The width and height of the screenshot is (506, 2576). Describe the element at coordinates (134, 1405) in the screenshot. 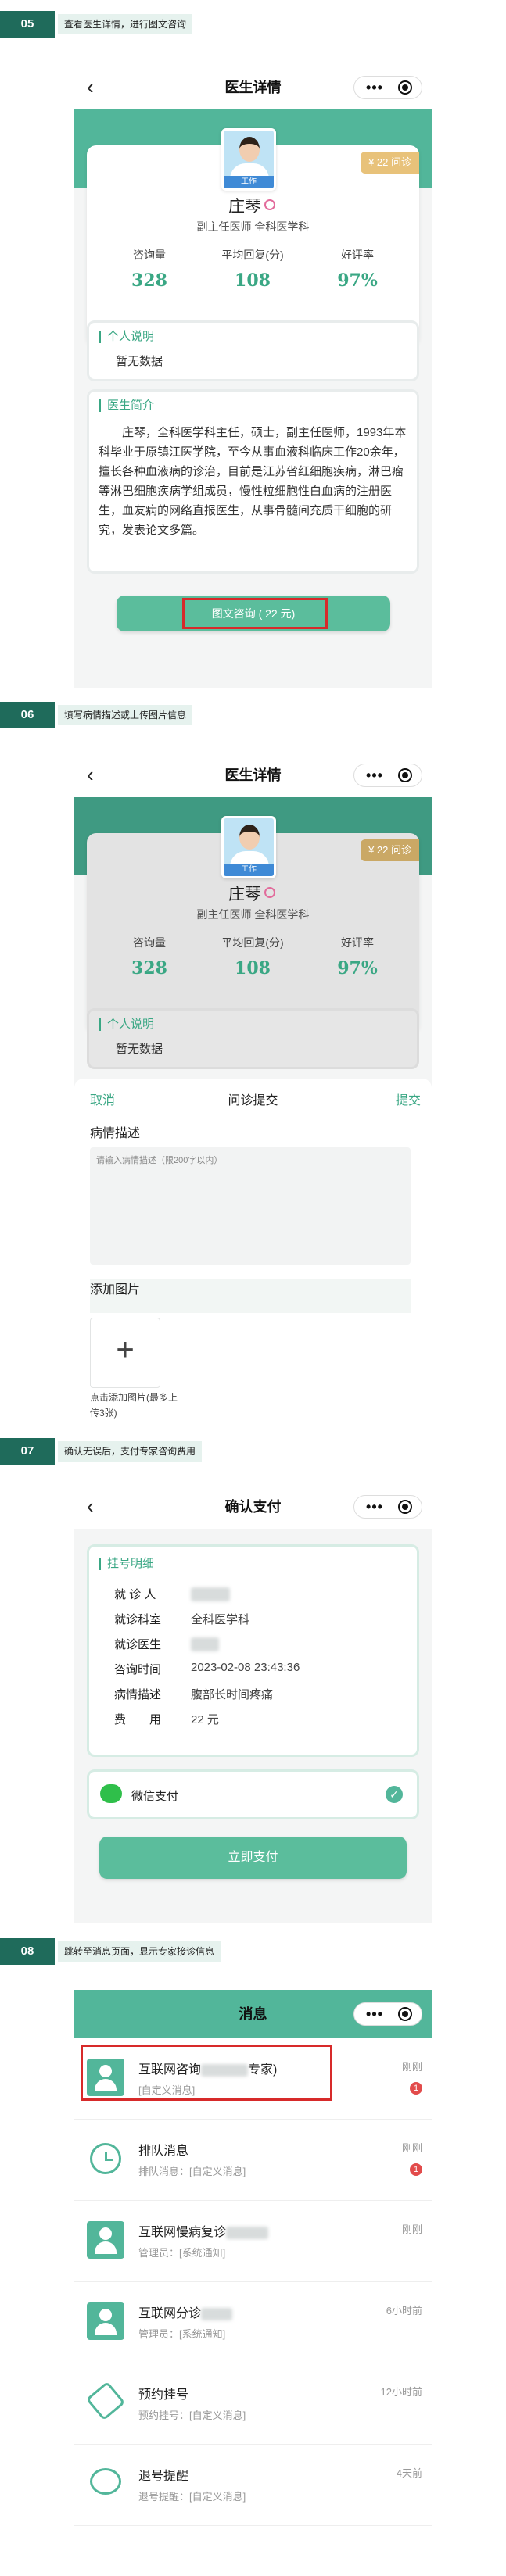

I see `upload-hint: 点击添加图片(最多上传3张)` at that location.